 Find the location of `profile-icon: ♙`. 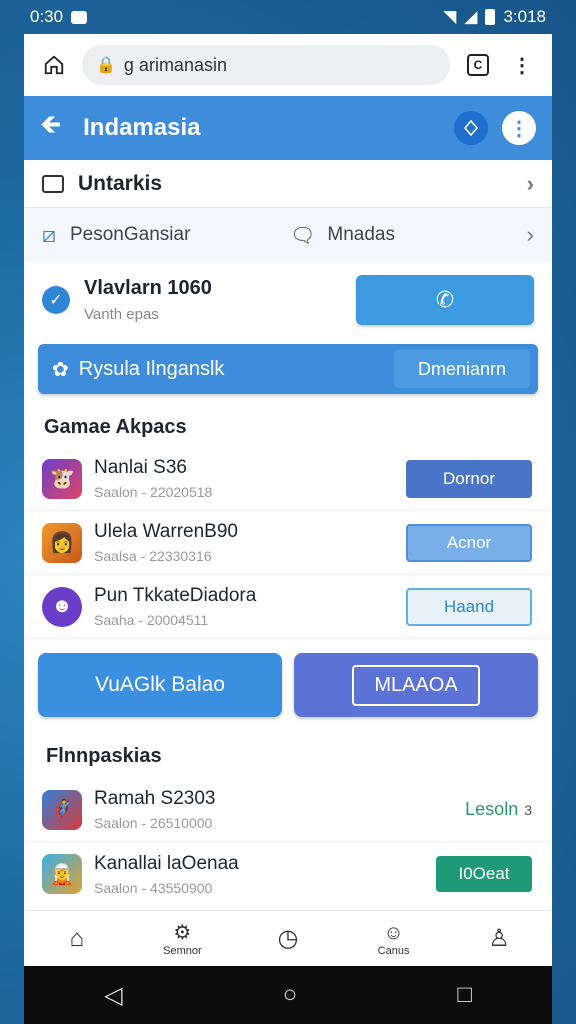

profile-icon: ♙ is located at coordinates (499, 938).